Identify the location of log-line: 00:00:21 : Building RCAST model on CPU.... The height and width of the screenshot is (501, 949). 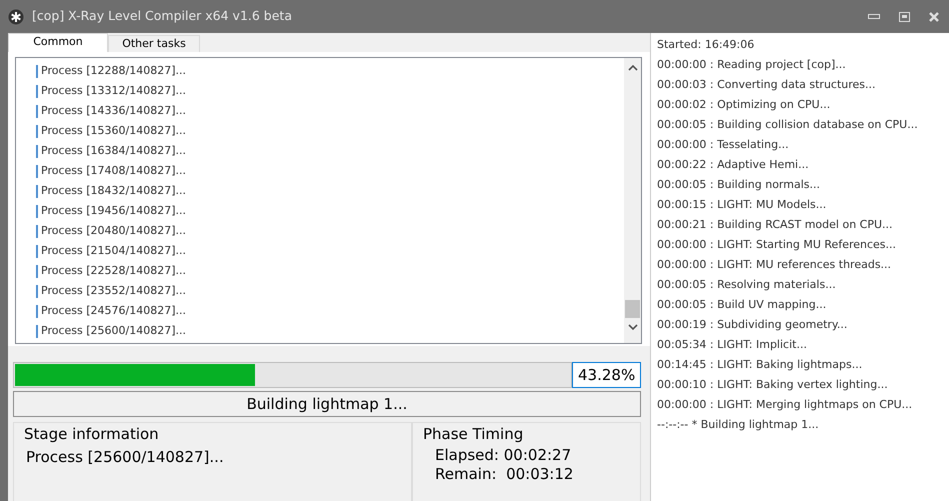
(775, 224).